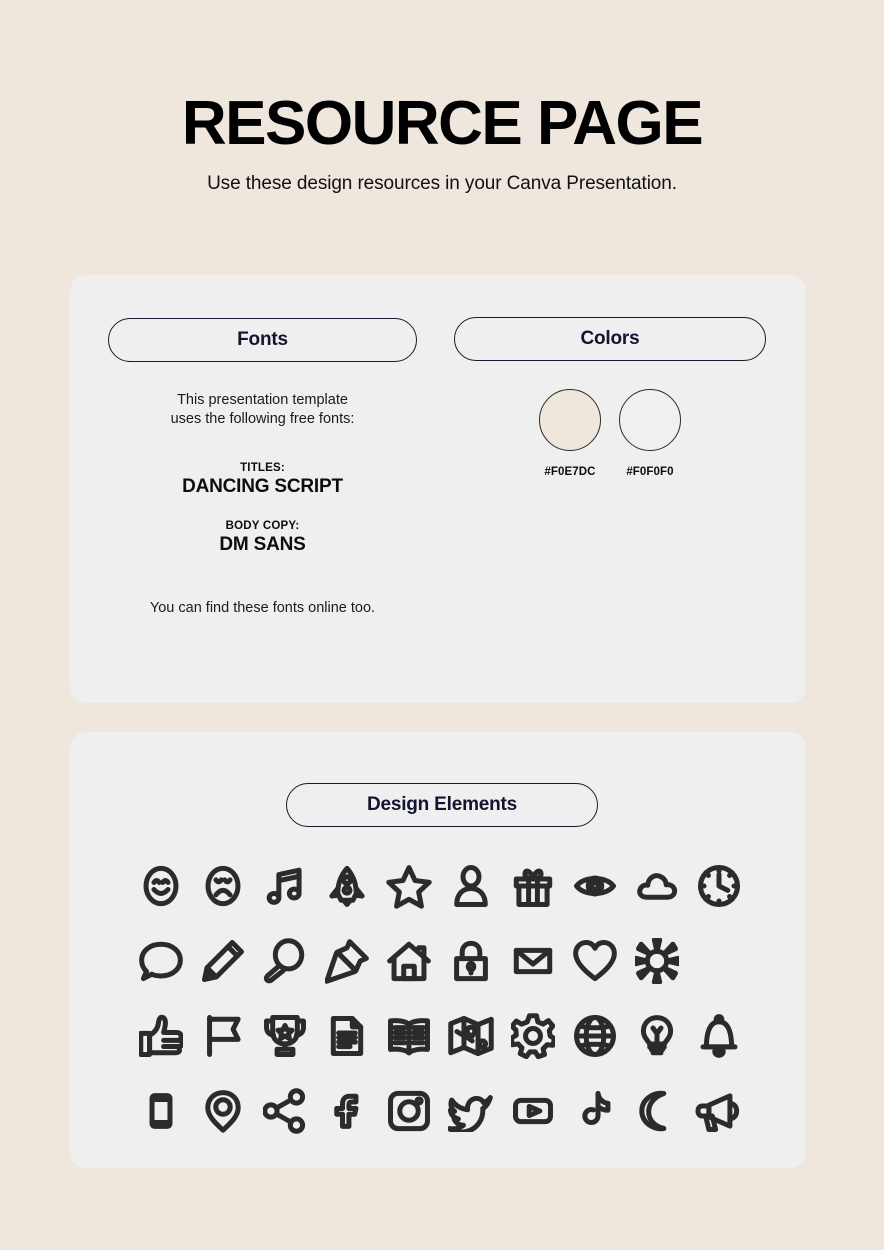 The image size is (884, 1250). Describe the element at coordinates (285, 1111) in the screenshot. I see `share-icon` at that location.